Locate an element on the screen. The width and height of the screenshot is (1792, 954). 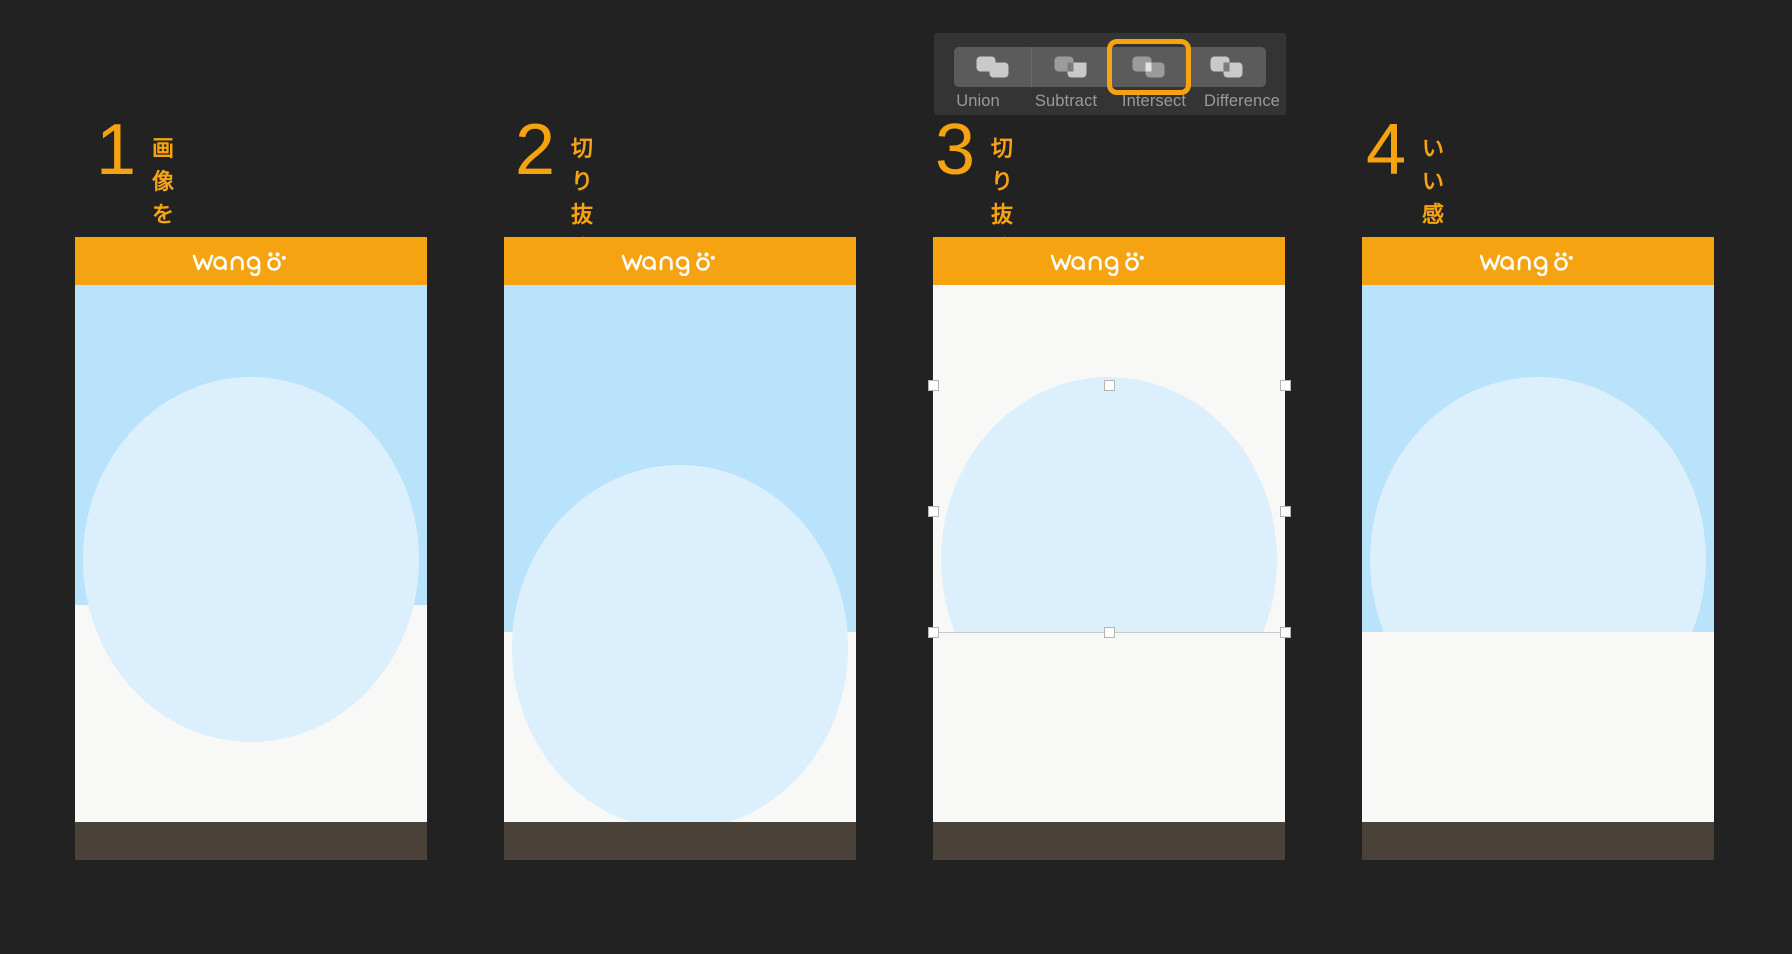
card-4-footer is located at coordinates (1538, 841).